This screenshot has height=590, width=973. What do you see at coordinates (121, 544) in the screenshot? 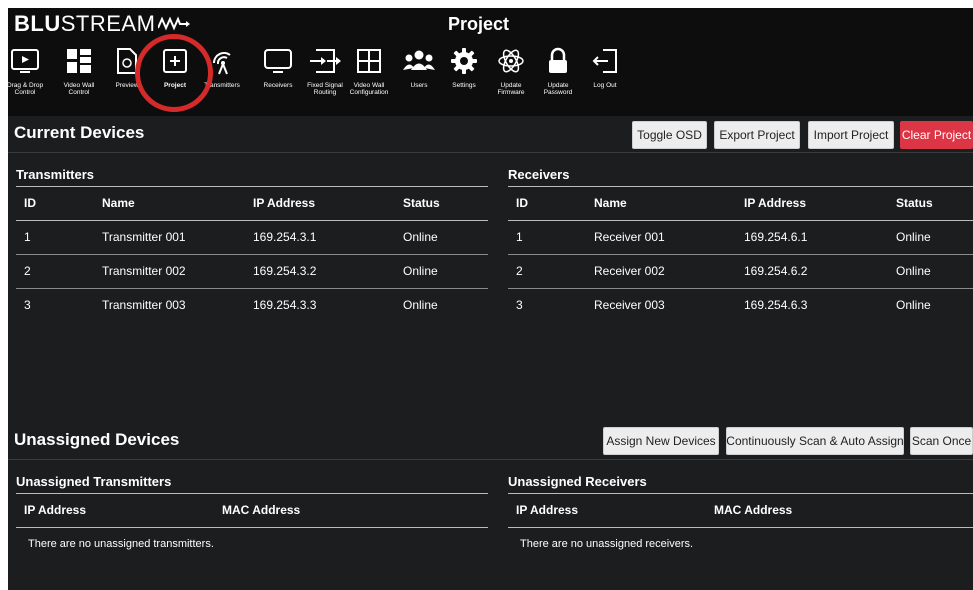
I see `empty-message: There are no unassigned transmitters.` at bounding box center [121, 544].